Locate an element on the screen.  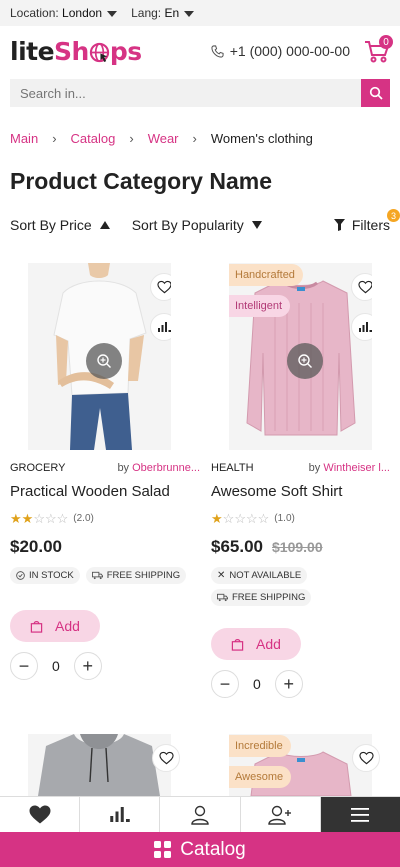
arrow-up-icon is located at coordinates (104, 225).